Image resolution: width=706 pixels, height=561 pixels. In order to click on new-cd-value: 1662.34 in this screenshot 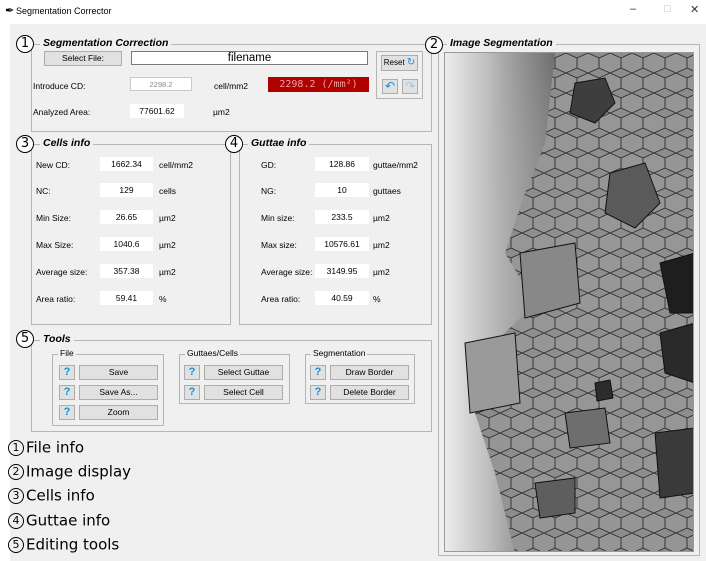, I will do `click(126, 164)`.